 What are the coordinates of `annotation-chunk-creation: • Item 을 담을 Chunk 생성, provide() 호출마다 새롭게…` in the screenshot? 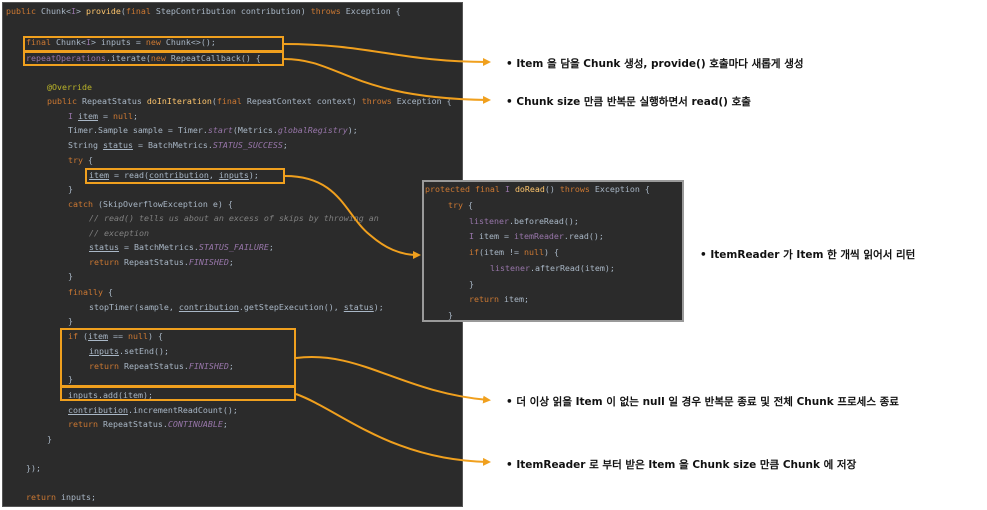 It's located at (655, 64).